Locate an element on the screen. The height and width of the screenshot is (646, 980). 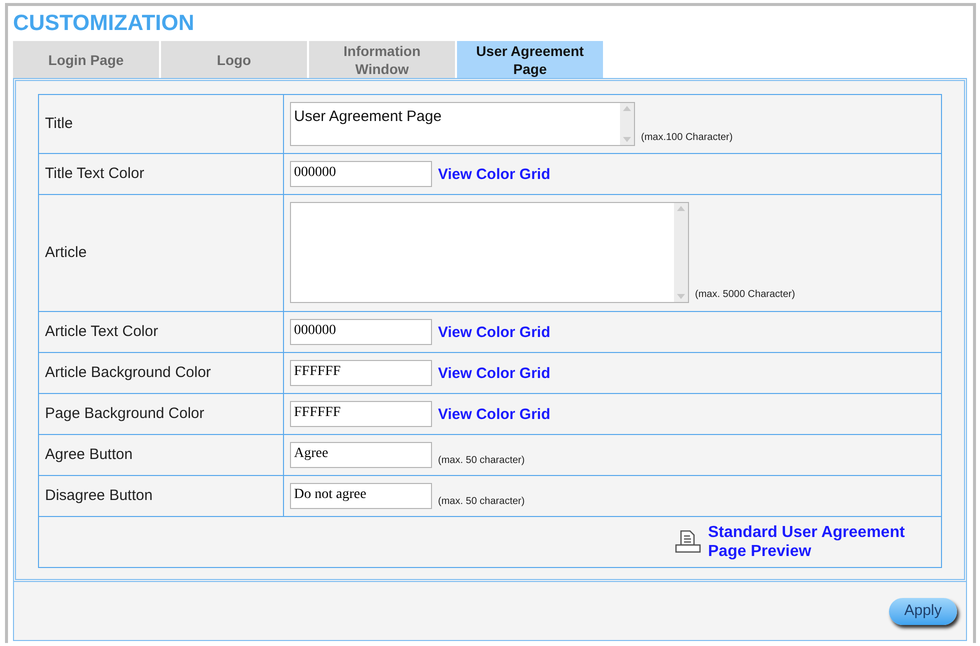
text-area: User Agreement Page is located at coordinates (462, 124).